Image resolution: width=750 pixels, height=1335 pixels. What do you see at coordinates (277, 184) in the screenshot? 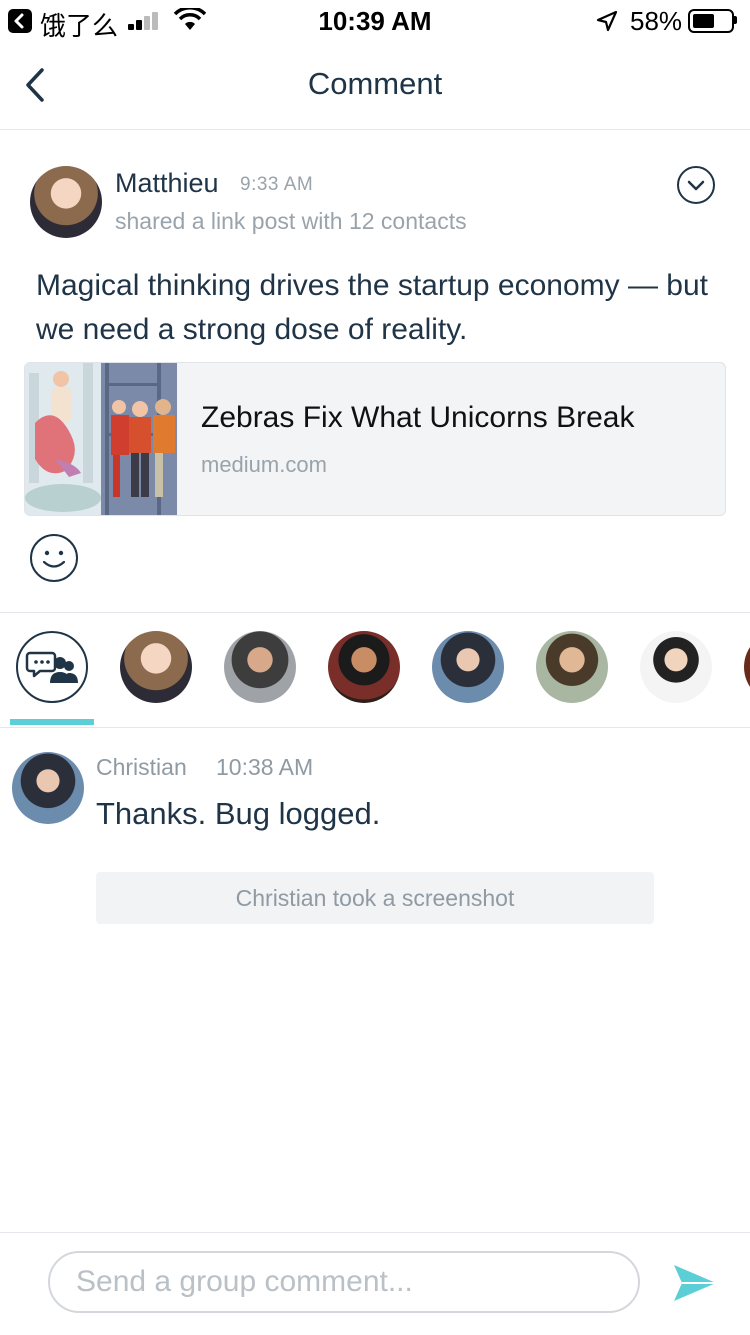
I see `post-time: 9:33 AM` at bounding box center [277, 184].